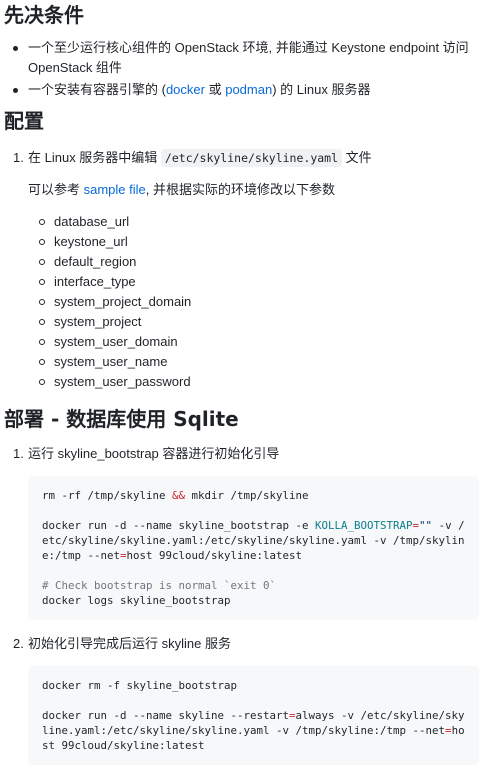 Image resolution: width=484 pixels, height=776 pixels. I want to click on deploy-heading: 部署 - 数据库使用 Sqlite, so click(121, 419).